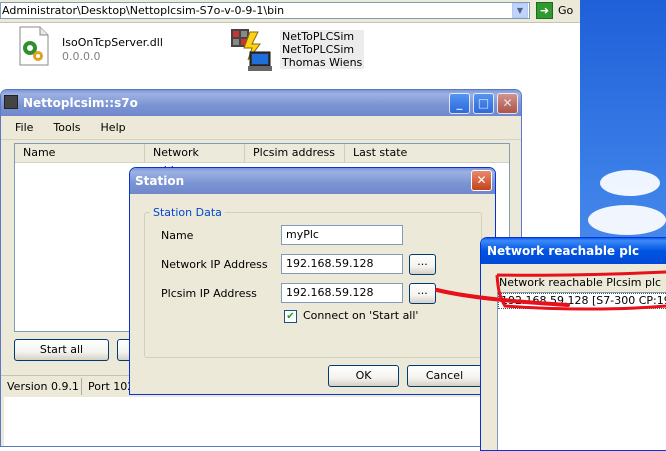  What do you see at coordinates (550, 290) in the screenshot?
I see `annotation-overlay` at bounding box center [550, 290].